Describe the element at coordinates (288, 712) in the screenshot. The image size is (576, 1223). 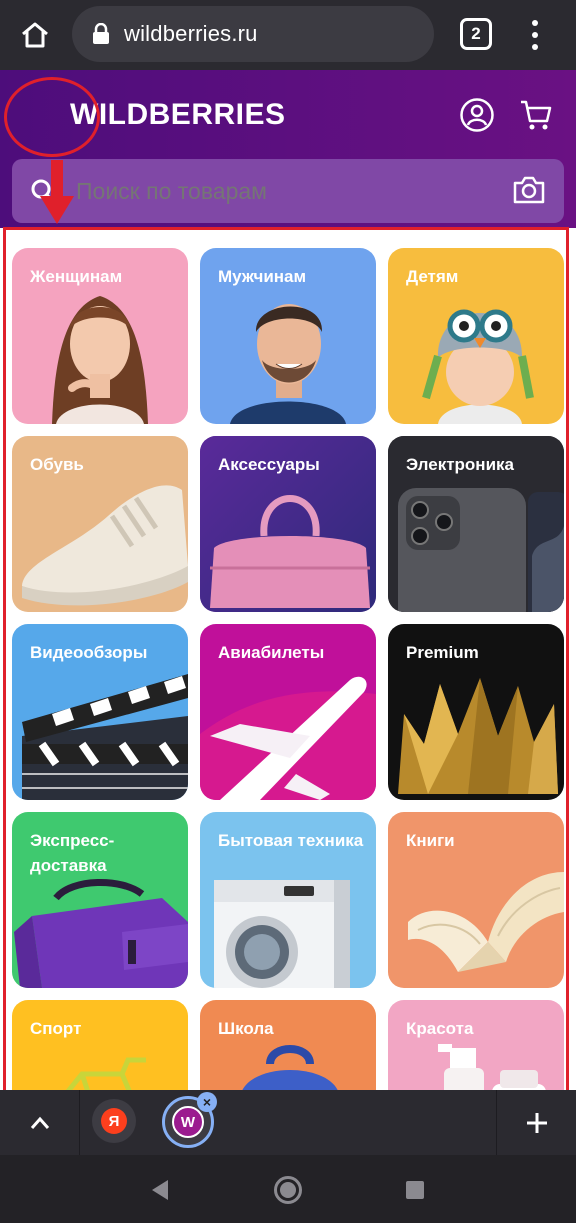
I see `category-tile-air-tickets: Авиабилеты` at that location.